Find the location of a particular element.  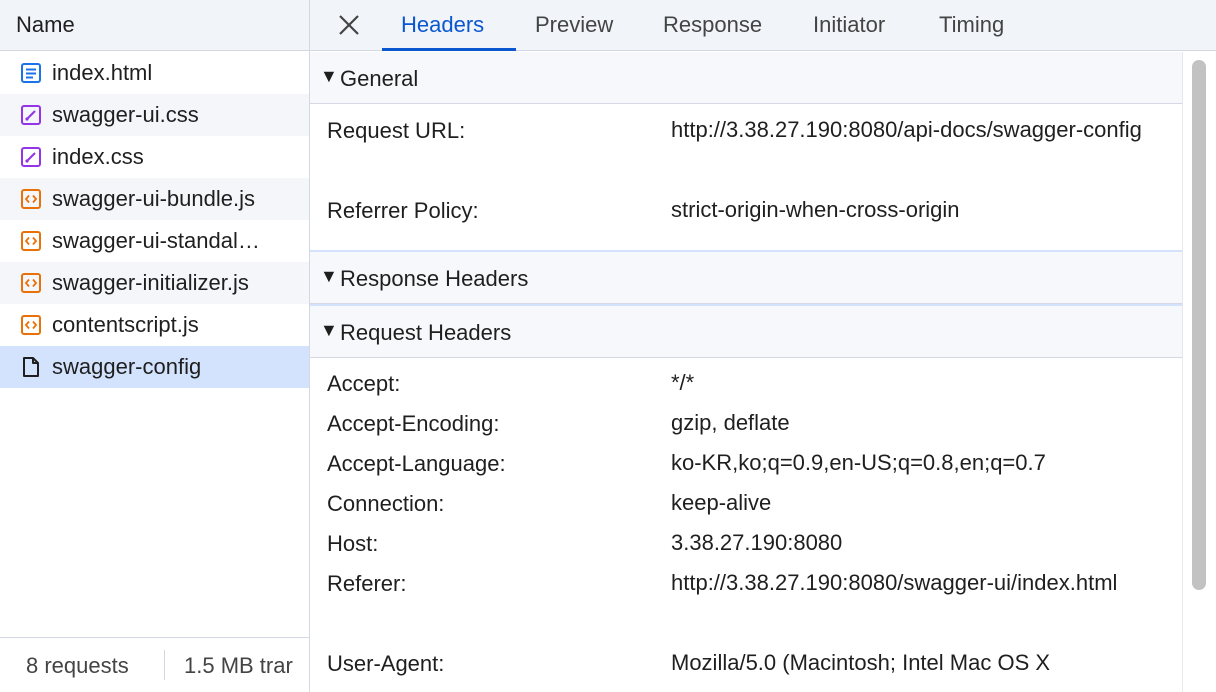

tab-response: Response is located at coordinates (712, 25).